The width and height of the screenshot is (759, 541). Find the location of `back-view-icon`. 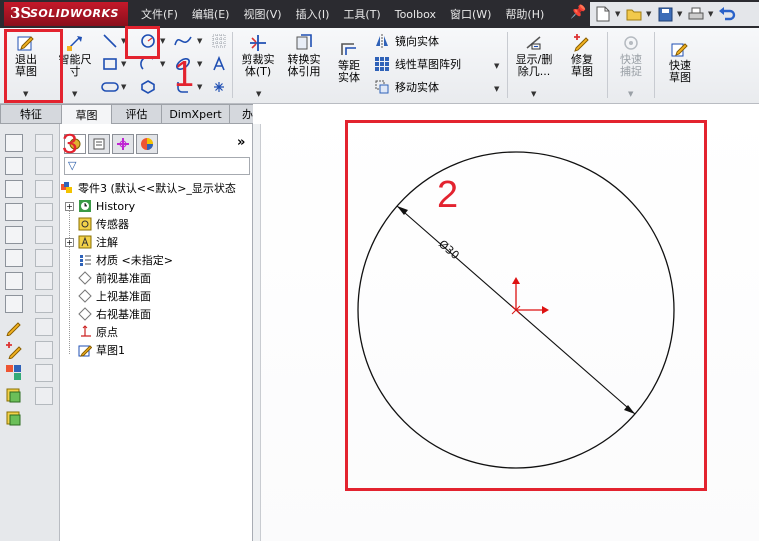

back-view-icon is located at coordinates (14, 166).